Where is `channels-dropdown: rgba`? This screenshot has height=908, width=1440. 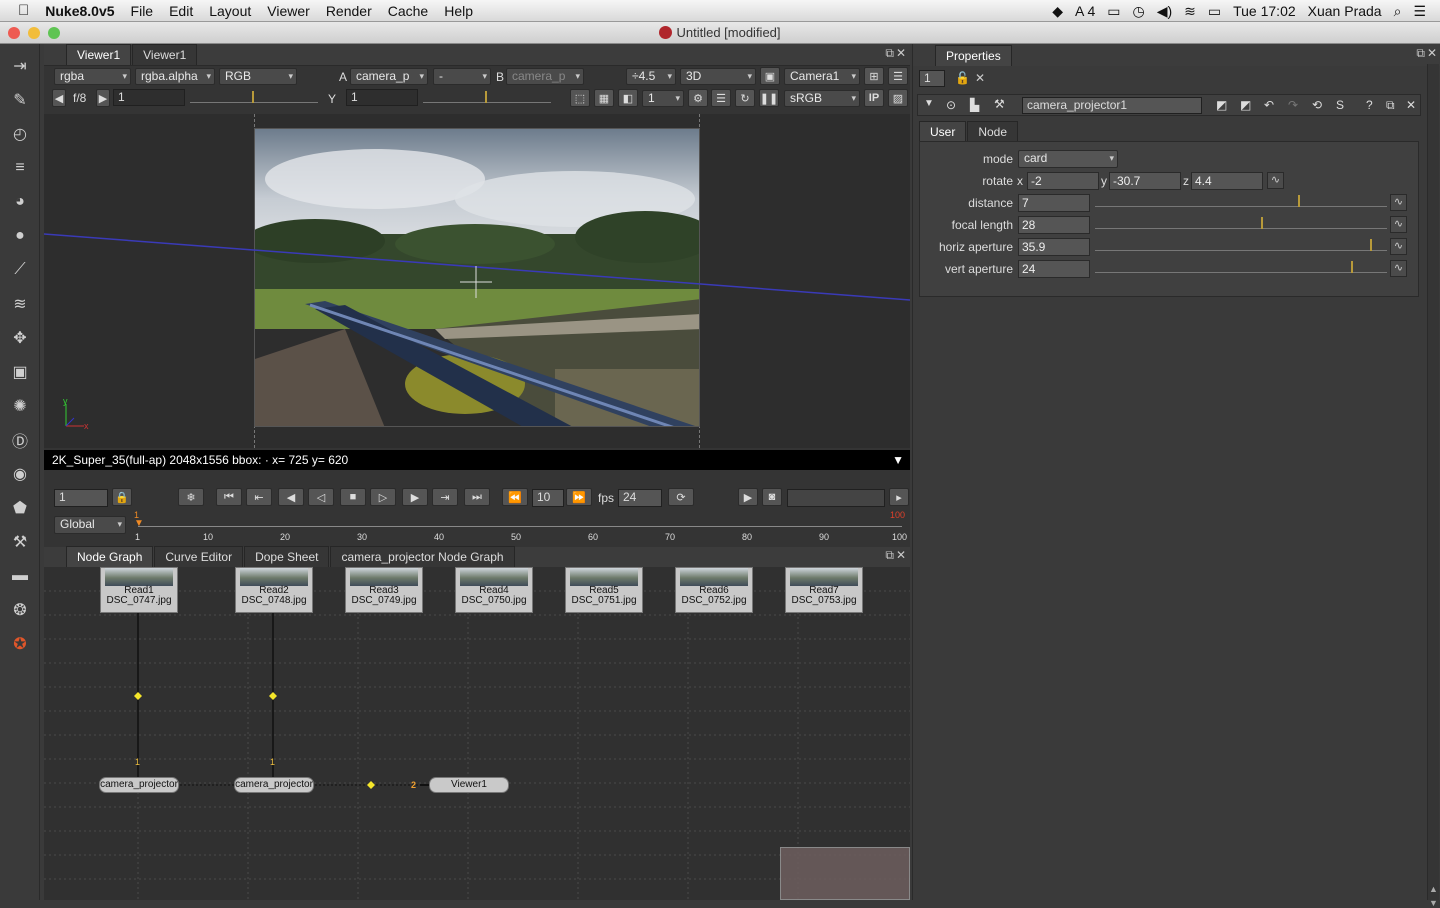 channels-dropdown: rgba is located at coordinates (92, 76).